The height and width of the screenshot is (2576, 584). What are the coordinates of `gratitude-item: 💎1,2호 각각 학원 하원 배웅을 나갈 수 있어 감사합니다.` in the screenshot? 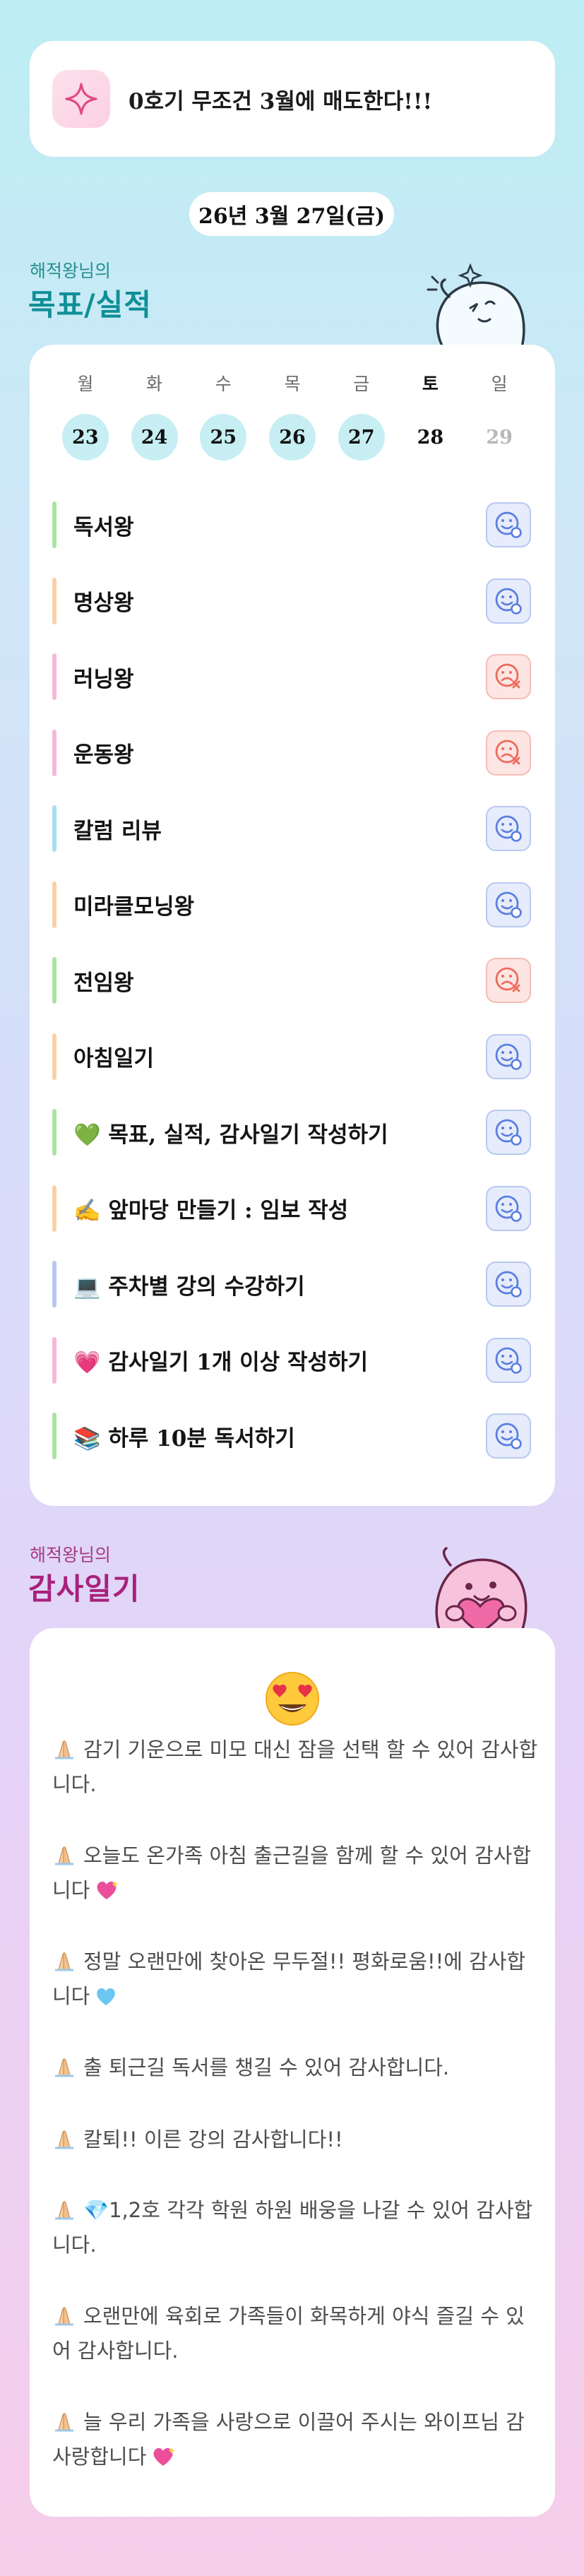 It's located at (295, 2227).